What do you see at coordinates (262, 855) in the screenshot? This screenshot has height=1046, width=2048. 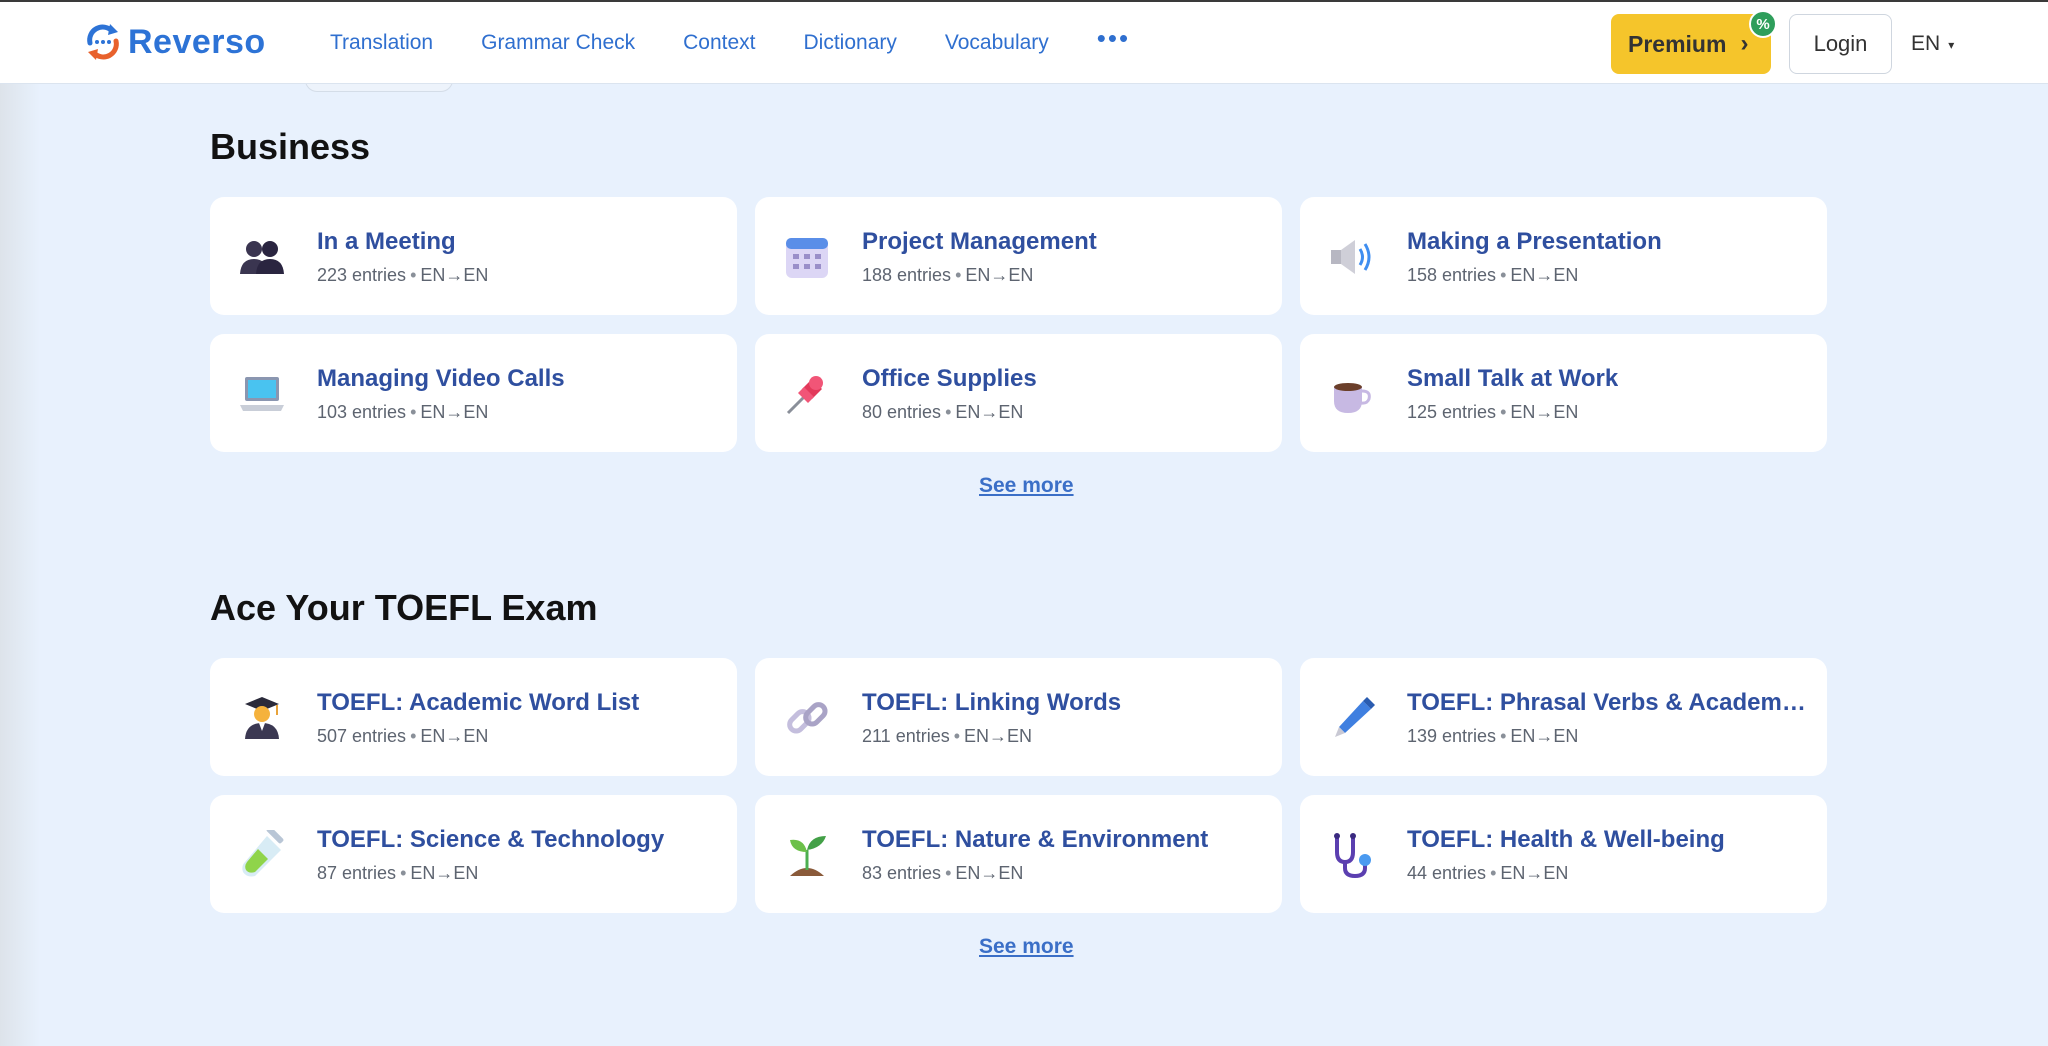 I see `test-tube-icon` at bounding box center [262, 855].